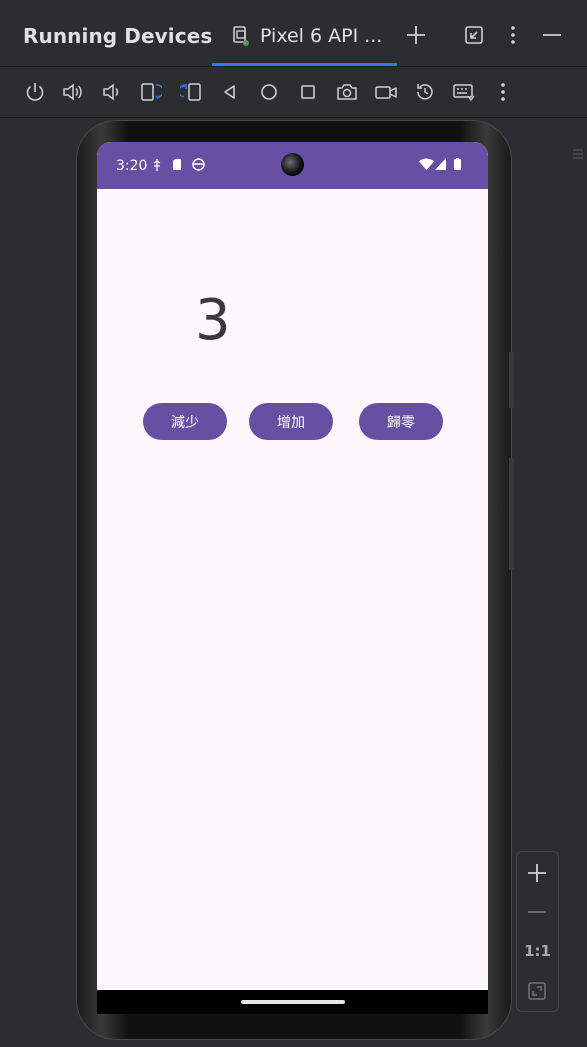 The width and height of the screenshot is (587, 1047). I want to click on status-bar: 3:20, so click(292, 165).